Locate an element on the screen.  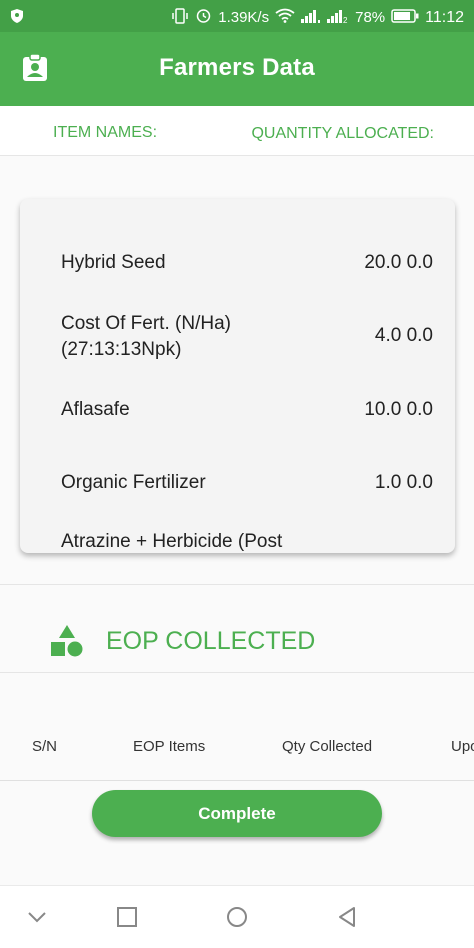
network-speed: 1.39K/s is located at coordinates (244, 17).